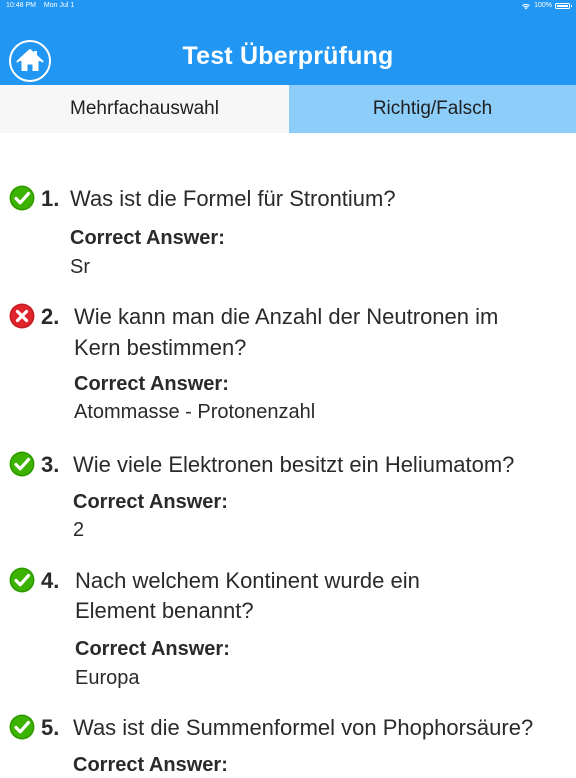 This screenshot has width=576, height=778. I want to click on tab-bar: Mehrfachauswahl Richtig/Falsch, so click(288, 109).